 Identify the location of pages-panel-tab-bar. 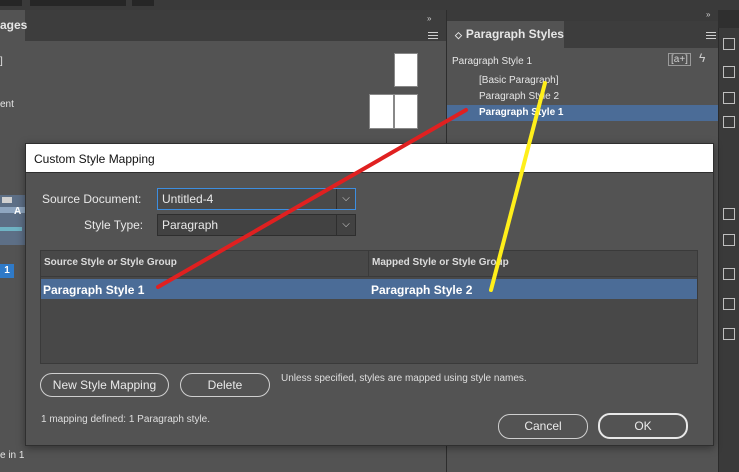
(235, 25).